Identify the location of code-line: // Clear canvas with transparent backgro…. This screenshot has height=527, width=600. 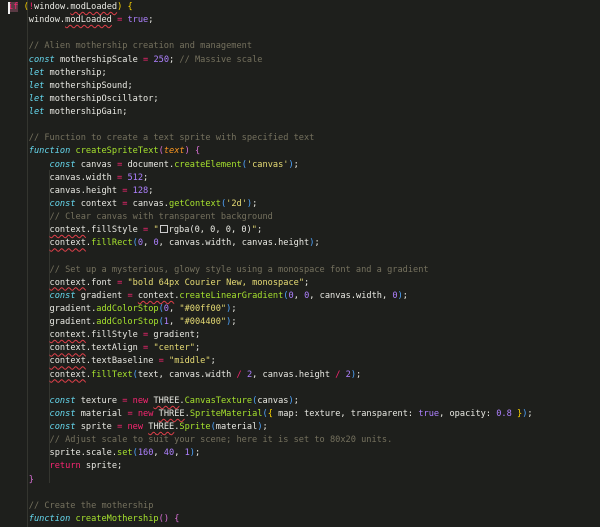
(270, 217).